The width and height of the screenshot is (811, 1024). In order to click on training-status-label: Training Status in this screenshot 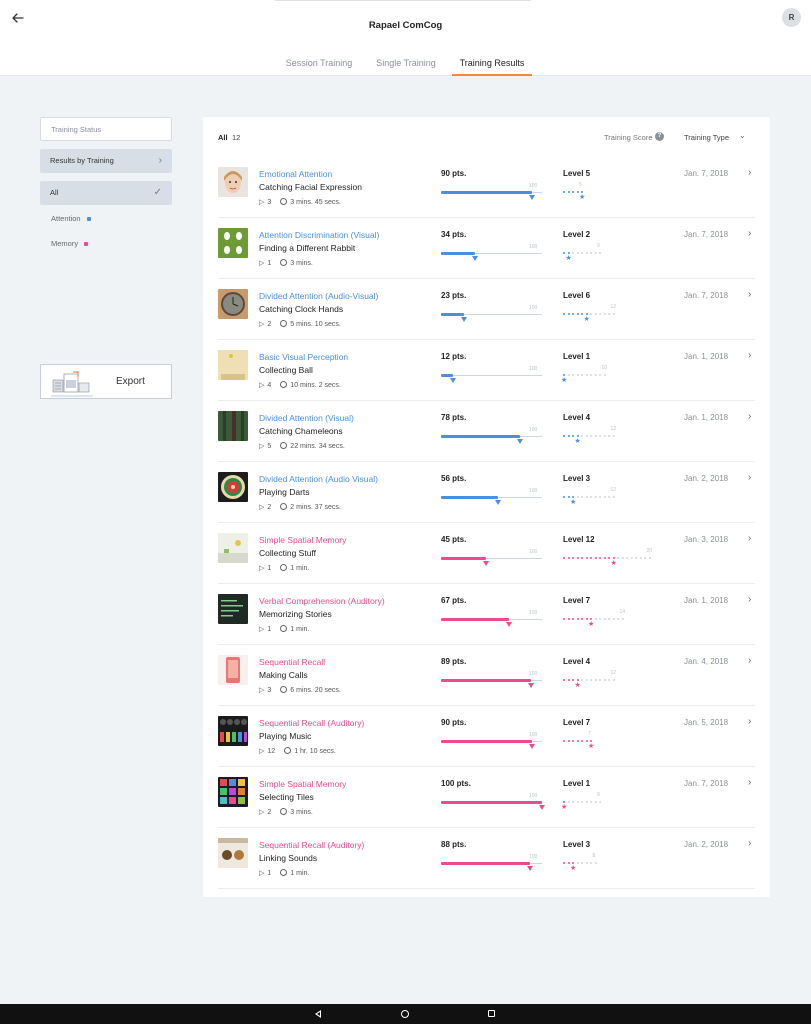, I will do `click(76, 129)`.